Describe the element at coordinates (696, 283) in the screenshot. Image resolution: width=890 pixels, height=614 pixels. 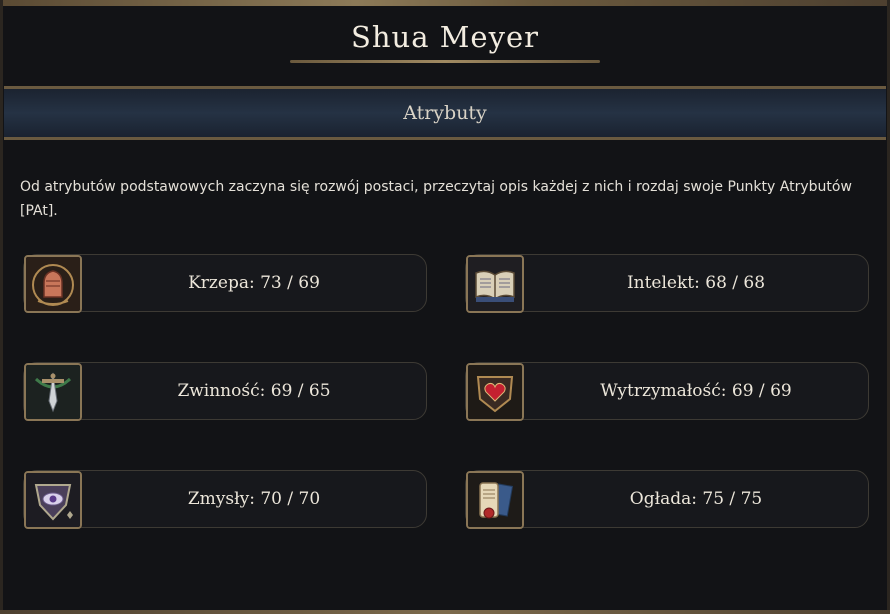
I see `attribute-intelekt-label: Intelekt: 68 / 68` at that location.